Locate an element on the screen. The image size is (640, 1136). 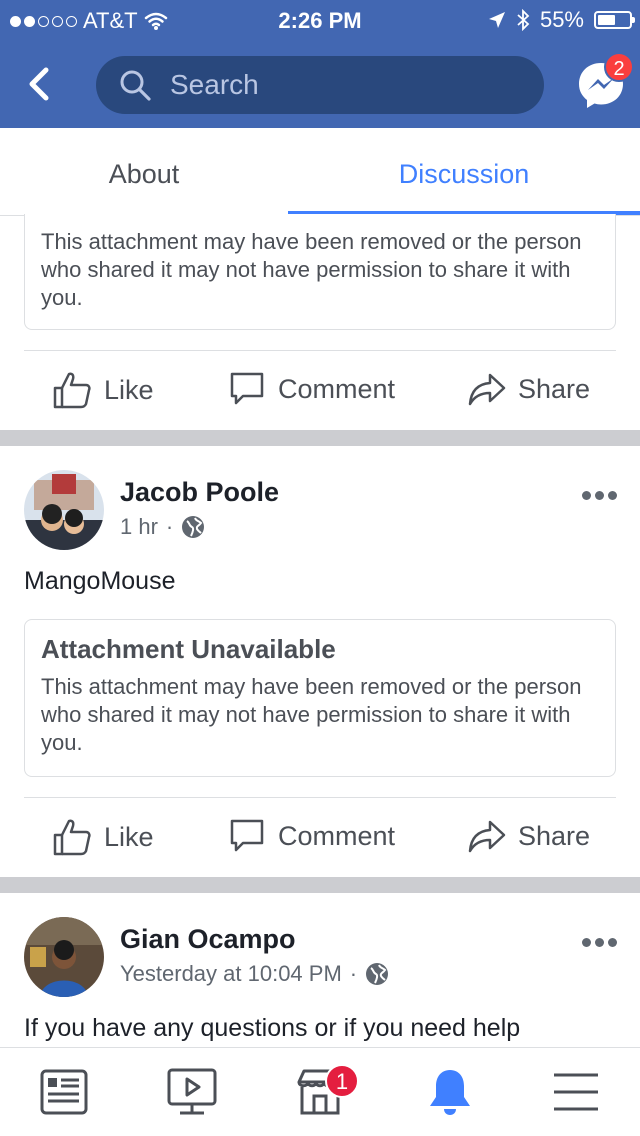
tab-video is located at coordinates (192, 1092).